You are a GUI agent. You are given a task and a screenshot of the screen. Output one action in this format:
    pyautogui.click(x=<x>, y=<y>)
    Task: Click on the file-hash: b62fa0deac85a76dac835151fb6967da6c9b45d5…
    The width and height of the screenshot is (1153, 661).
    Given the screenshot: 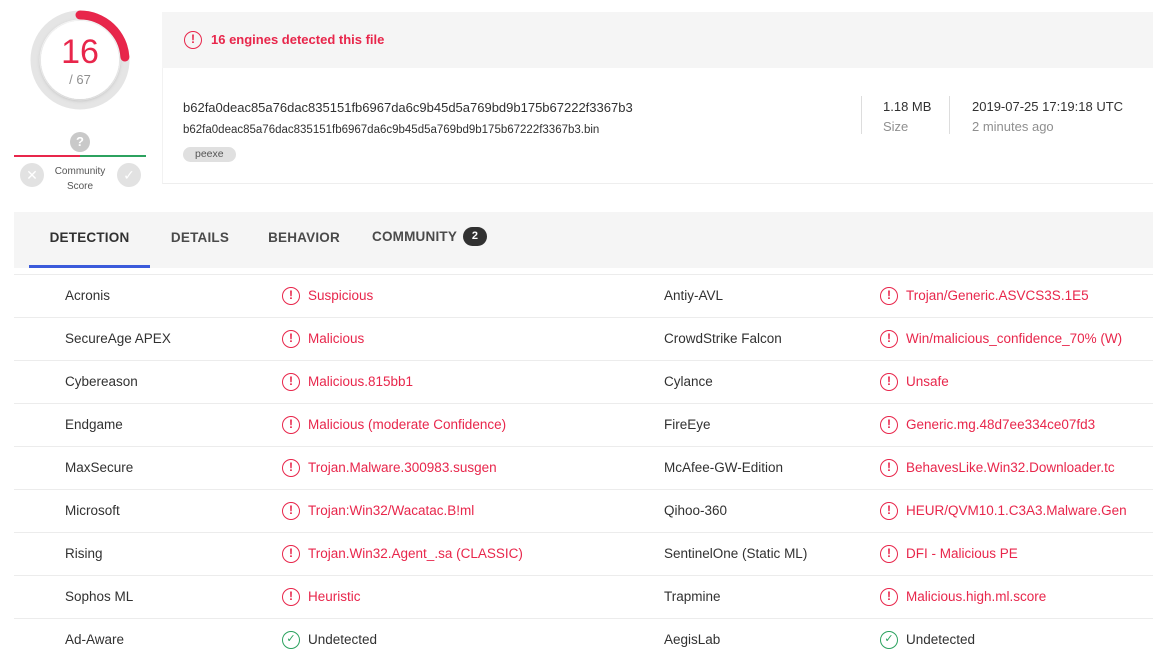 What is the action you would take?
    pyautogui.click(x=408, y=107)
    